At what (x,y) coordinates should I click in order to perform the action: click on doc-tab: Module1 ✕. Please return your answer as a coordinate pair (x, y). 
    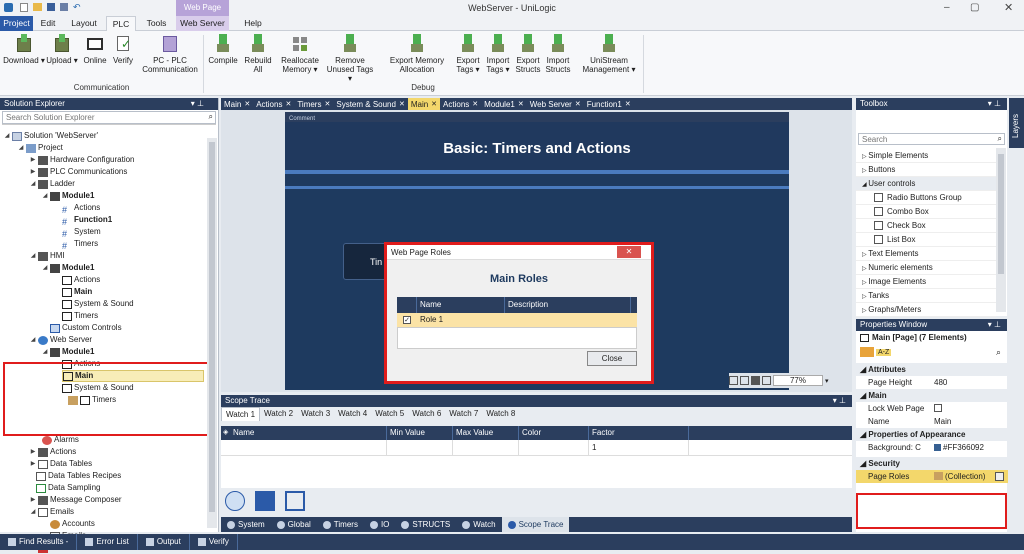
    Looking at the image, I should click on (504, 104).